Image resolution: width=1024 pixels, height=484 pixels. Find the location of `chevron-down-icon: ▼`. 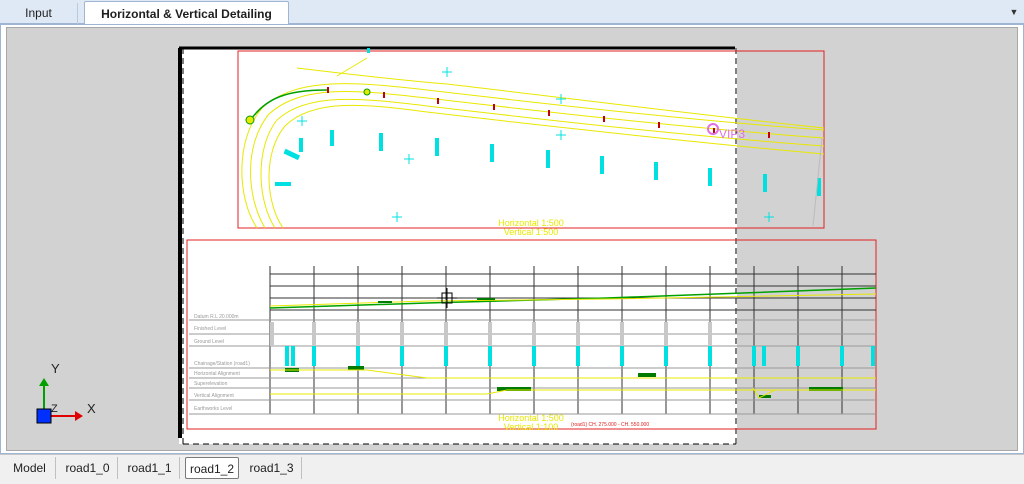

chevron-down-icon: ▼ is located at coordinates (1014, 12).